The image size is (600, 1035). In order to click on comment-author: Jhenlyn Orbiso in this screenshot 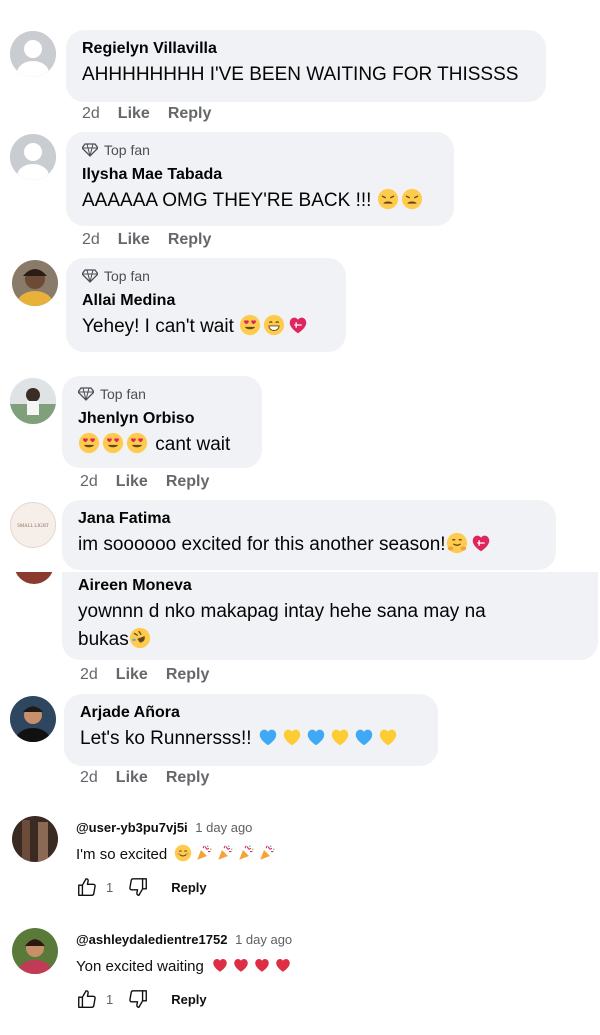, I will do `click(162, 419)`.